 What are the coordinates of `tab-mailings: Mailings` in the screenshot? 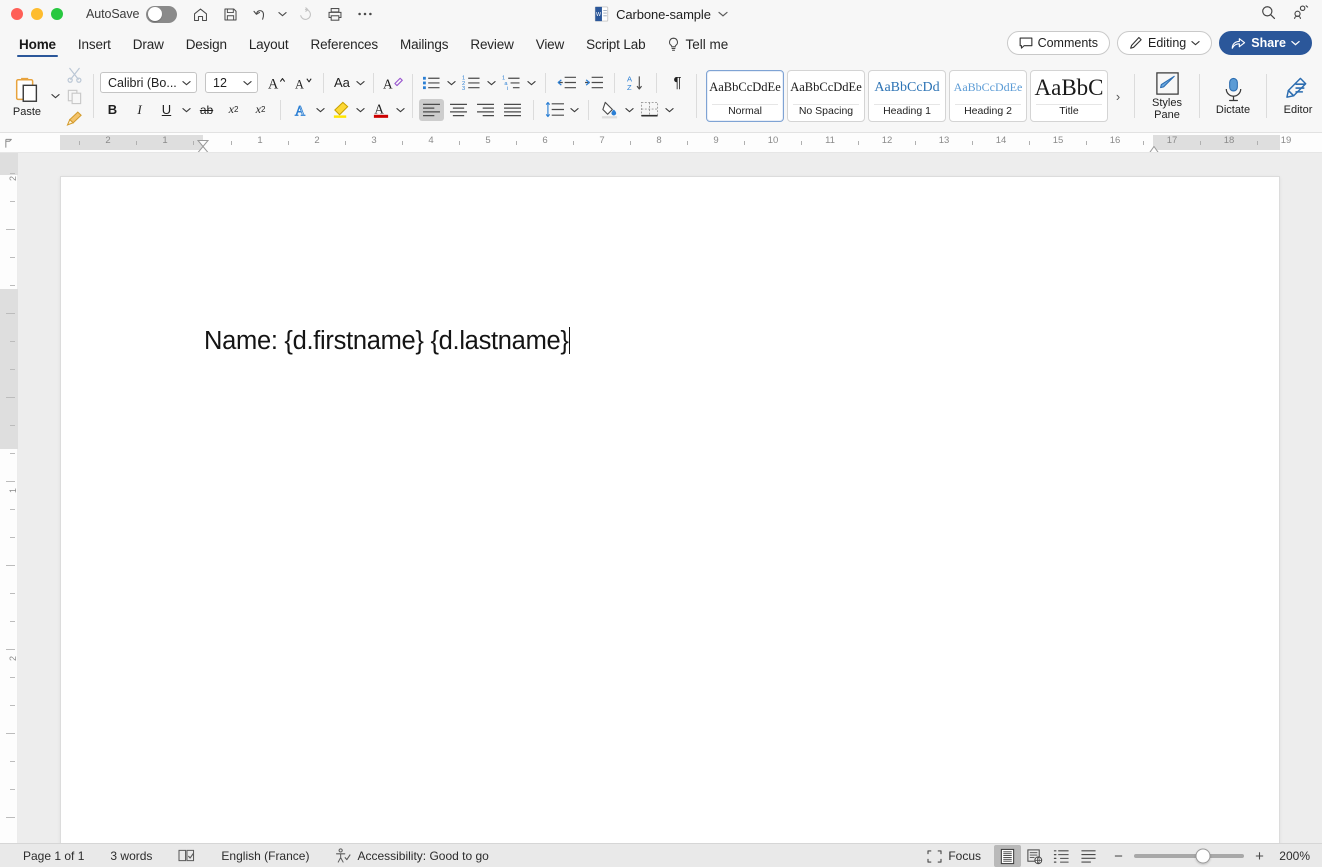 It's located at (424, 48).